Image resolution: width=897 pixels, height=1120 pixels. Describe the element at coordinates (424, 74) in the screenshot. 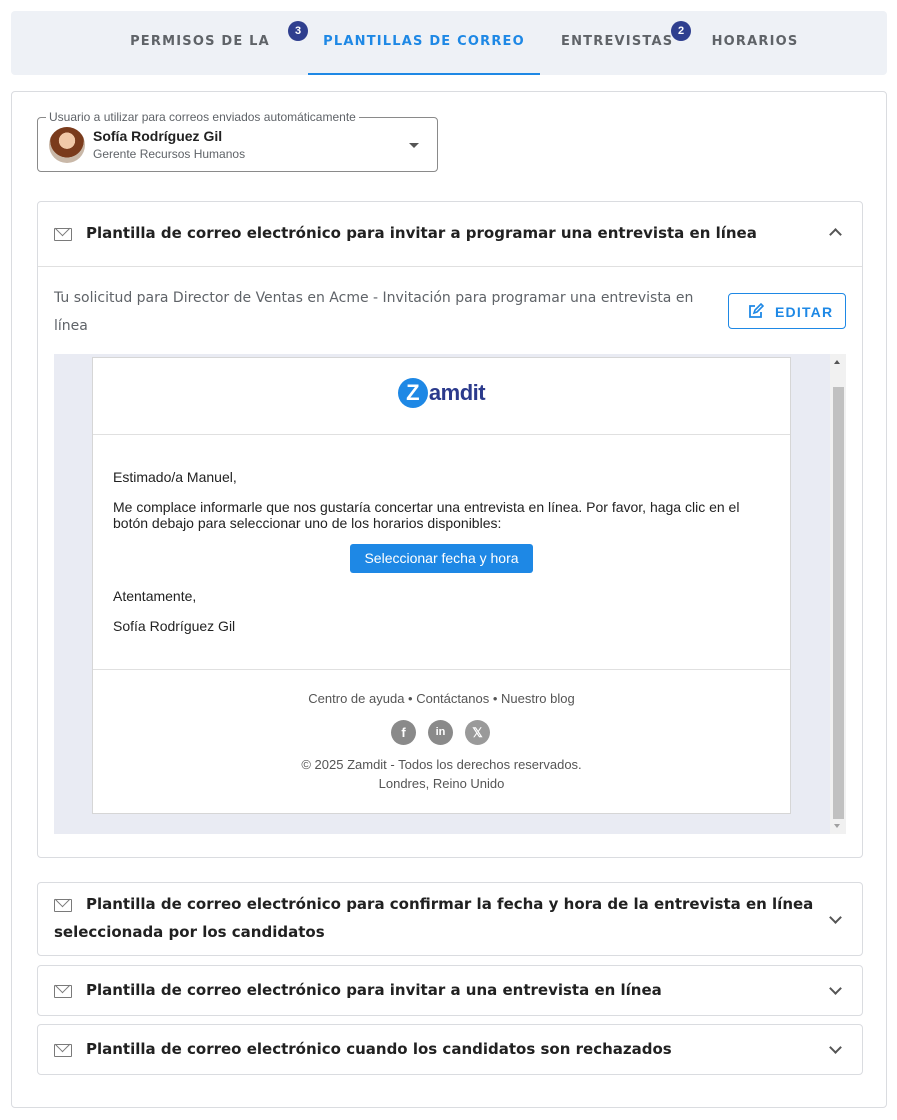

I see `active-tab-indicator` at that location.